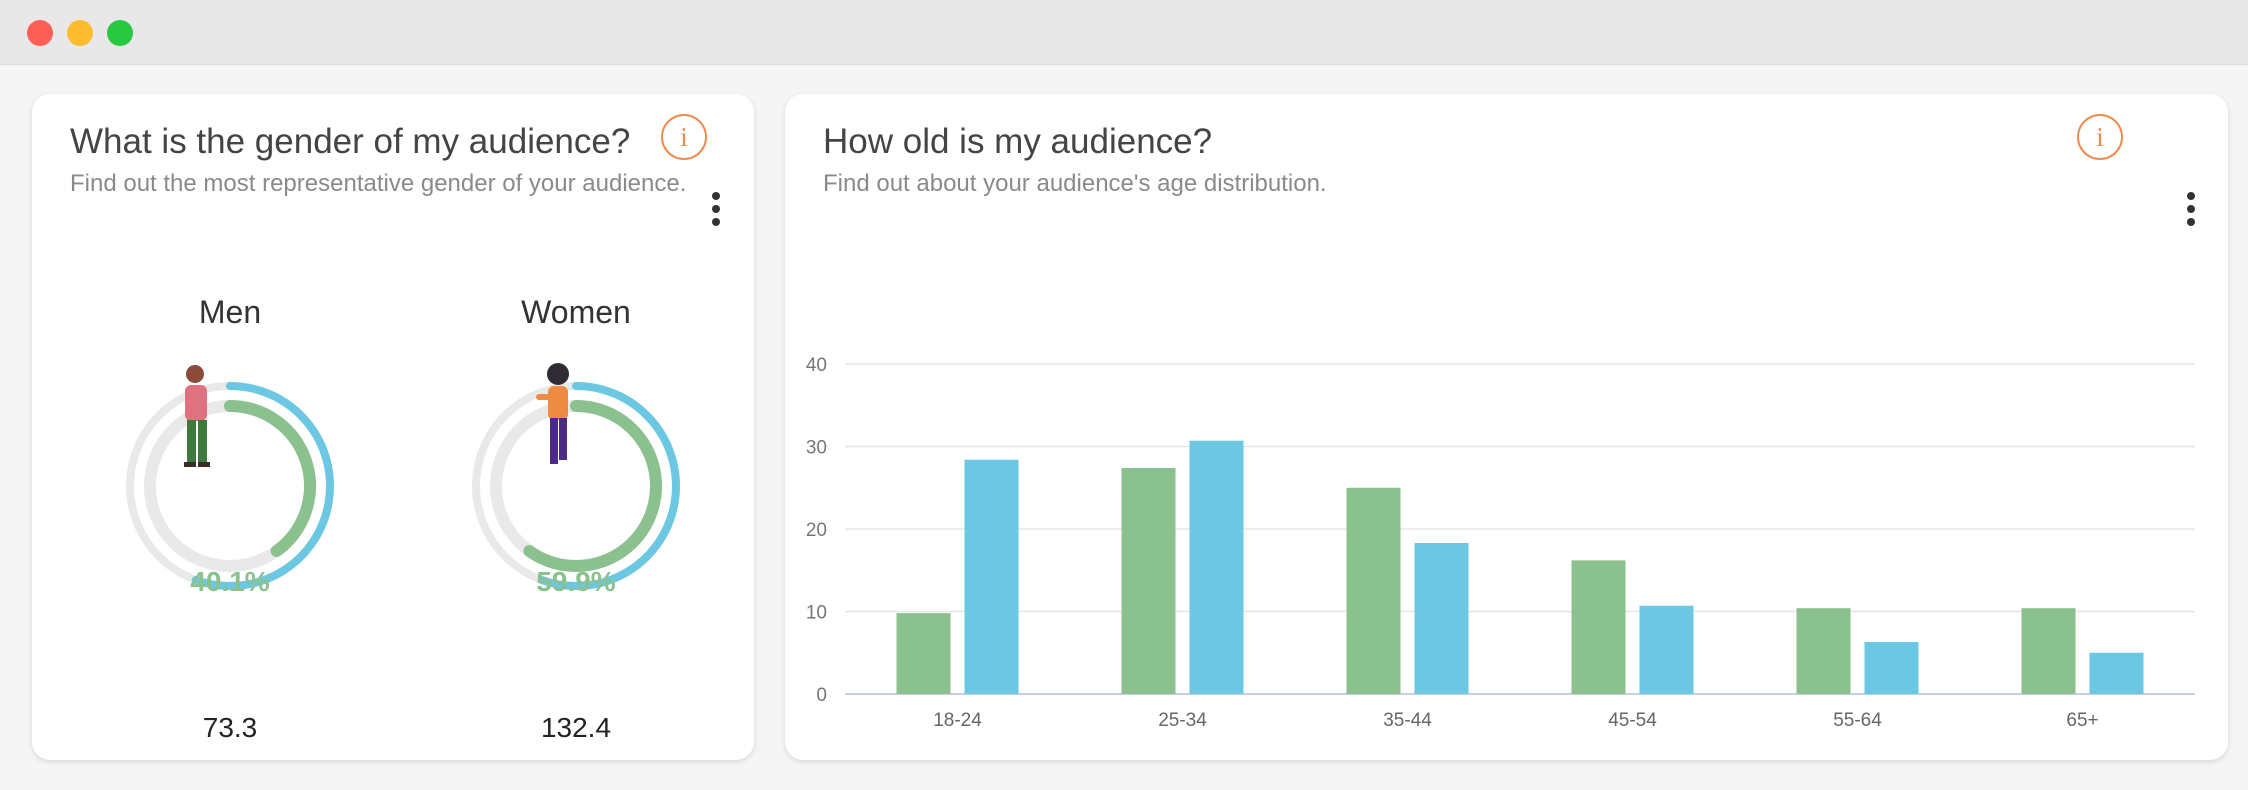  I want to click on y-tick-label: 0, so click(821, 695).